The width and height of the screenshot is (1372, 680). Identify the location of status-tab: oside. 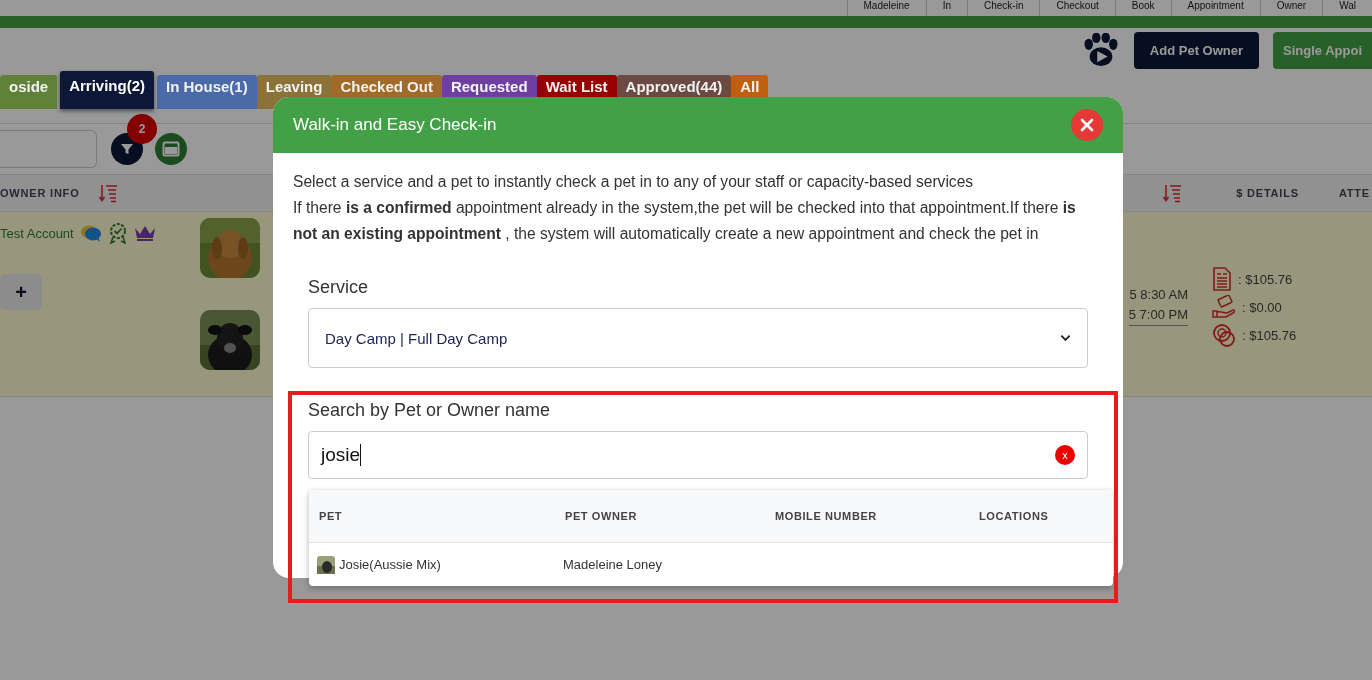
(29, 92).